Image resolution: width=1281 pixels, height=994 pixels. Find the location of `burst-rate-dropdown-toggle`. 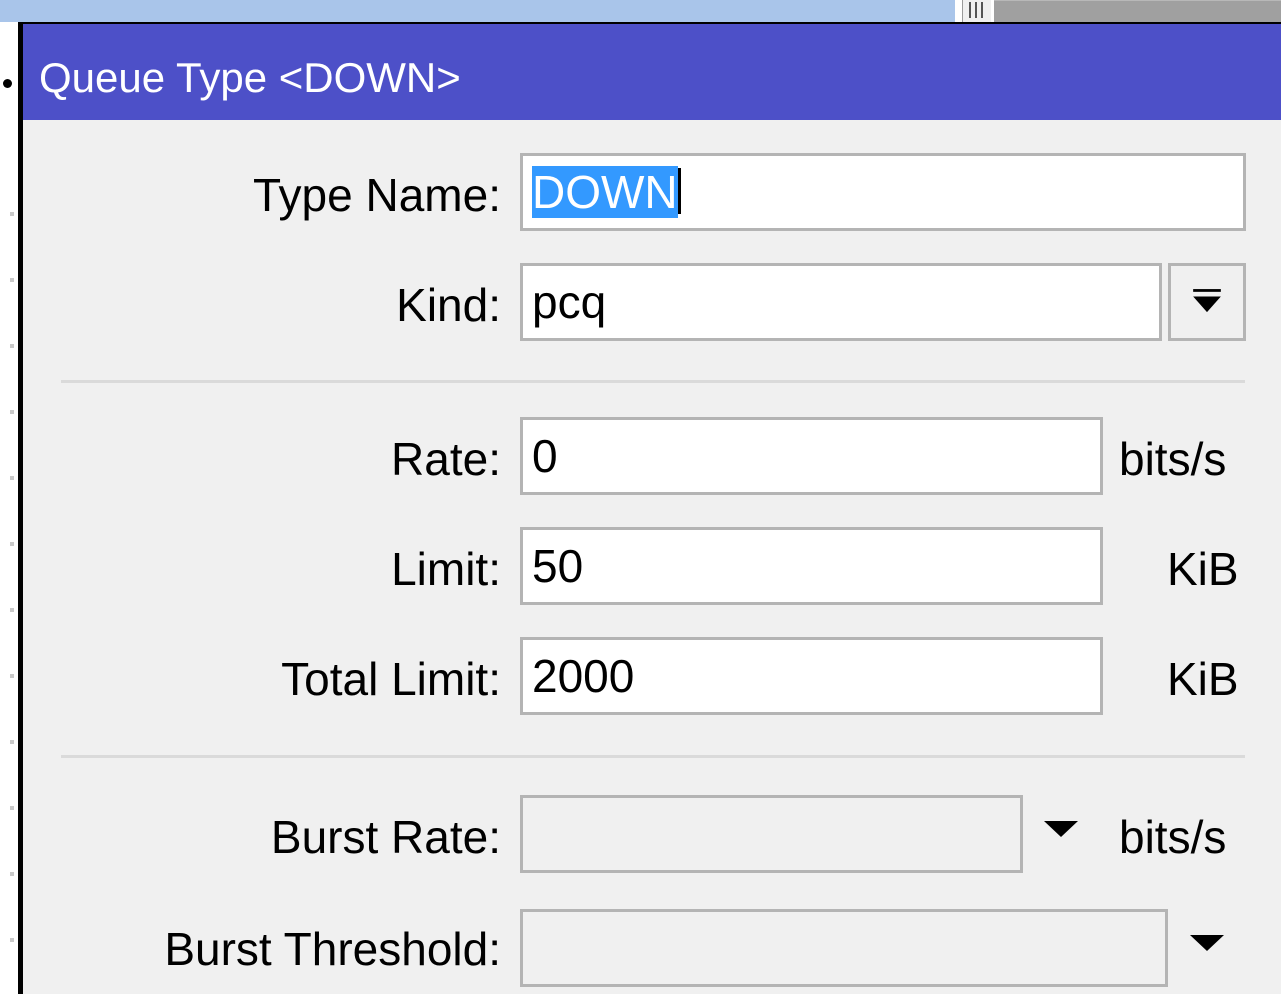

burst-rate-dropdown-toggle is located at coordinates (1061, 830).